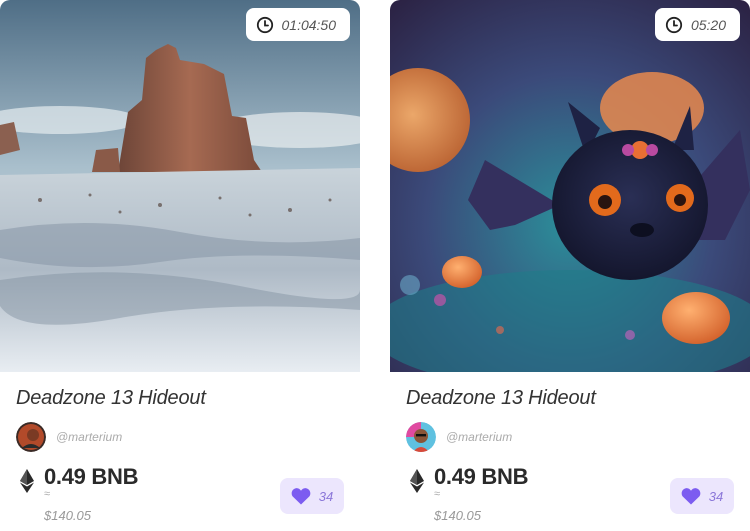  I want to click on timer-text: 01:04:50, so click(309, 24).